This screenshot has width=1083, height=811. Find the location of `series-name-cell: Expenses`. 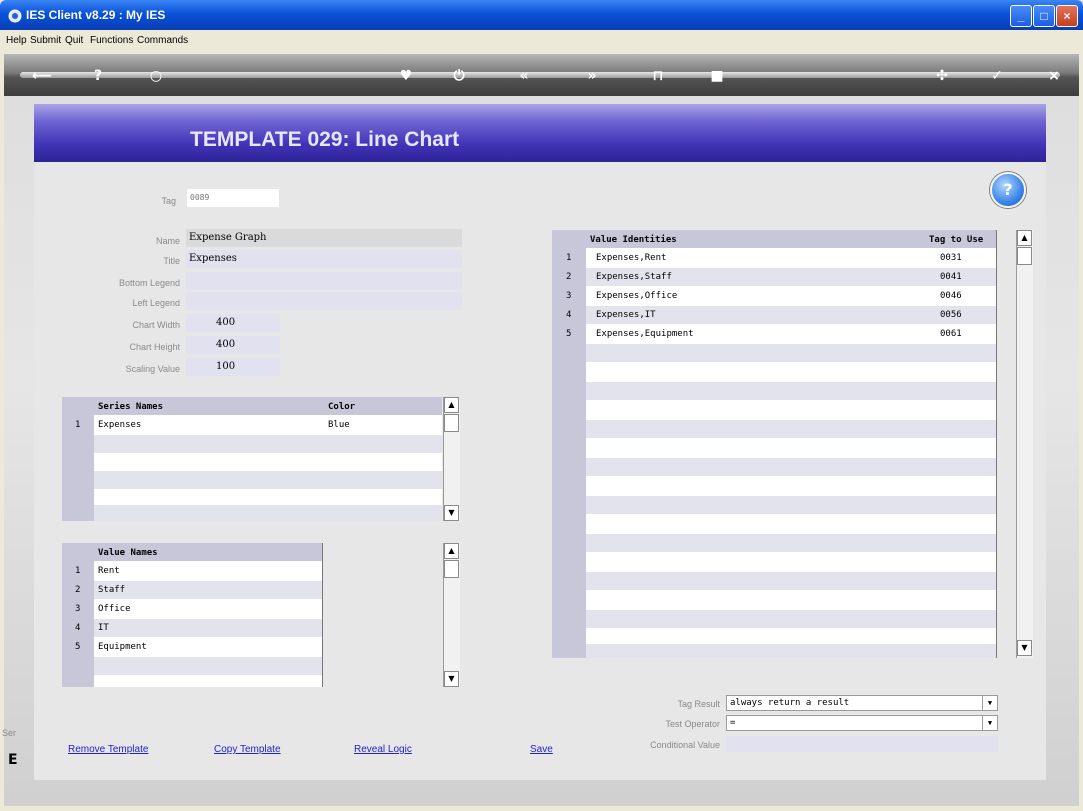

series-name-cell: Expenses is located at coordinates (120, 425).